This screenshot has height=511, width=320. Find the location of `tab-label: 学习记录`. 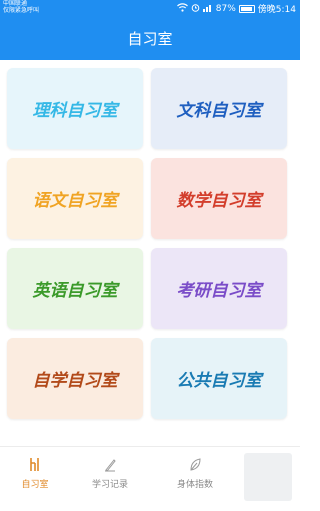

tab-label: 学习记录 is located at coordinates (109, 485).